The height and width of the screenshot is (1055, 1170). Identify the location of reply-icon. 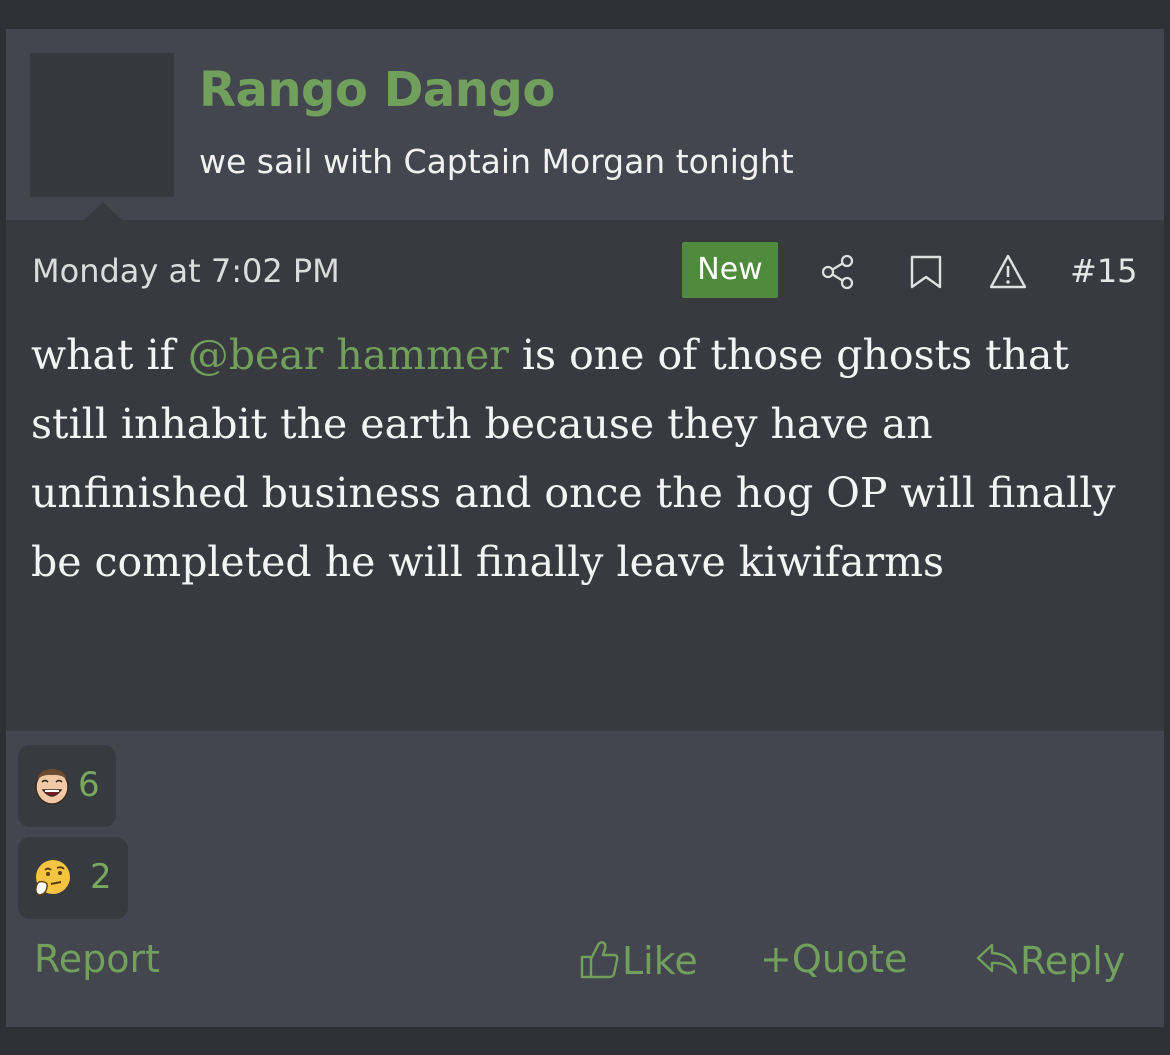
(997, 963).